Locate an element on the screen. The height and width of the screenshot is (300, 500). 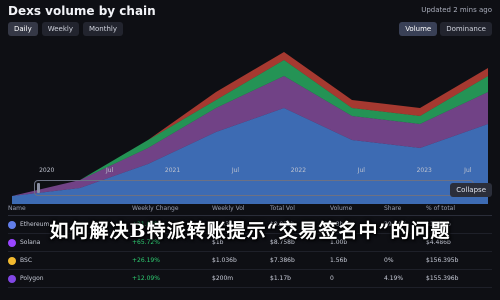
tab-monthly: Monthly is located at coordinates (103, 29).